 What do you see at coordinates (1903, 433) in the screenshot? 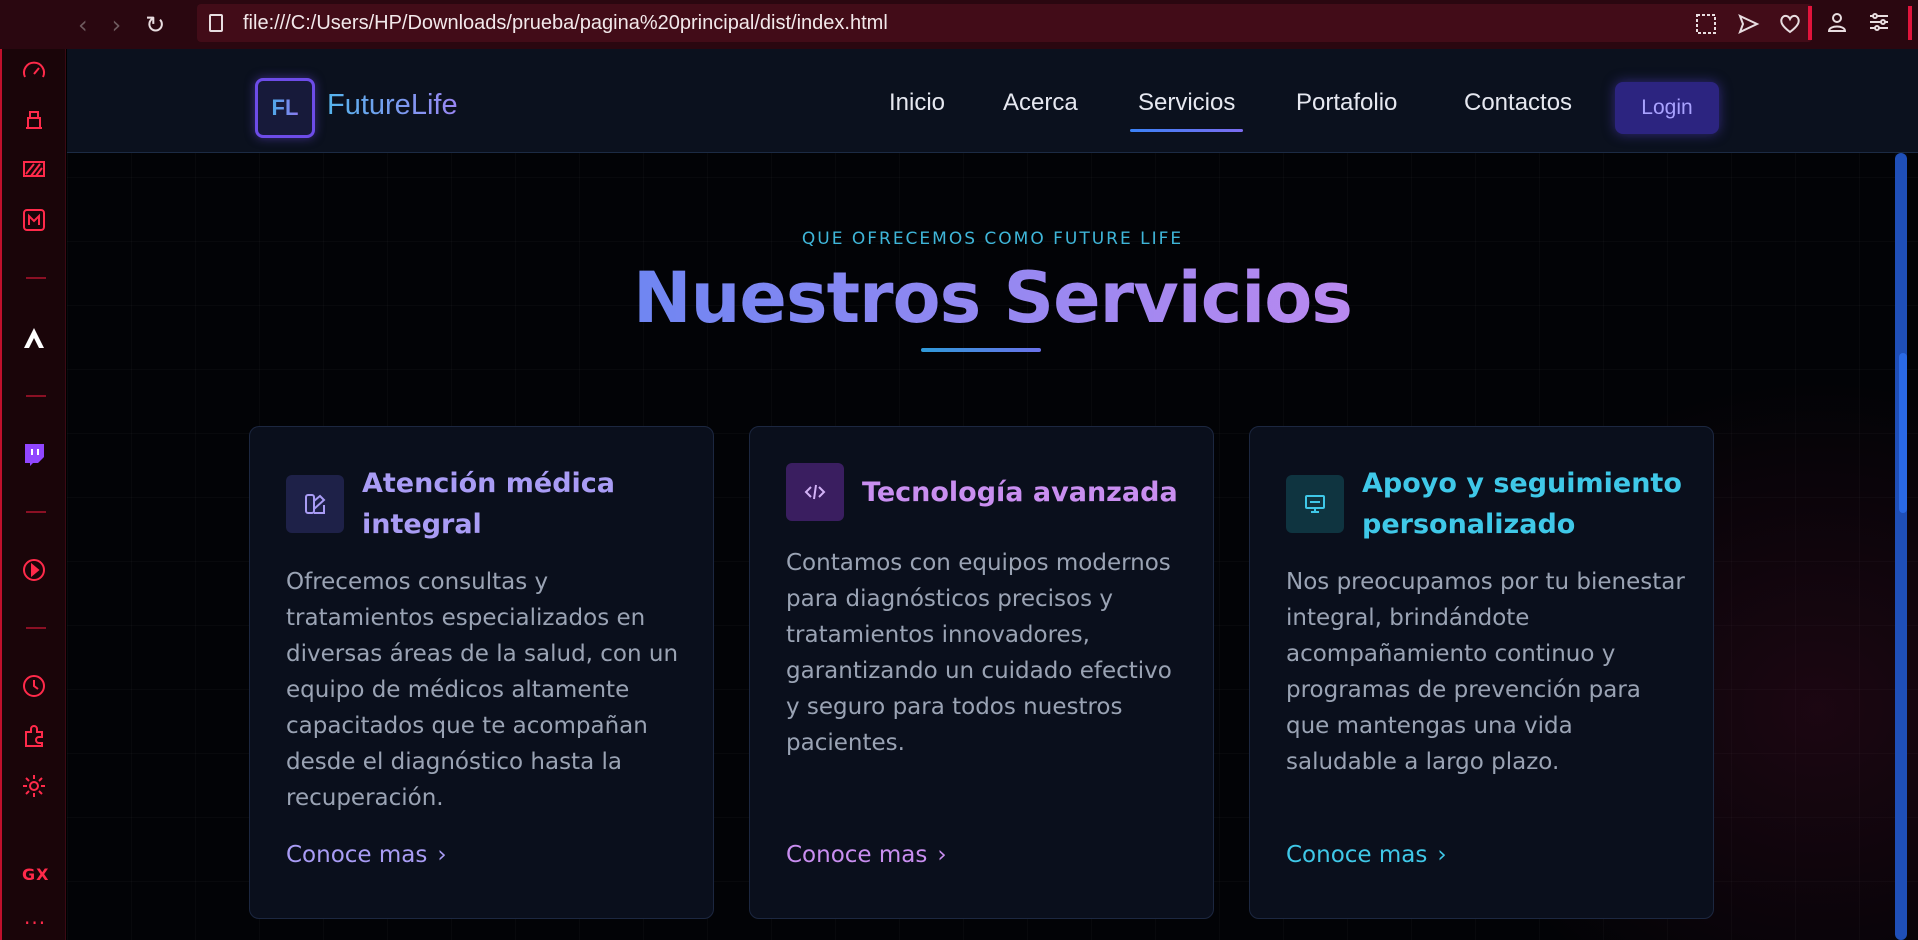
I see `scrollbar-thumb` at bounding box center [1903, 433].